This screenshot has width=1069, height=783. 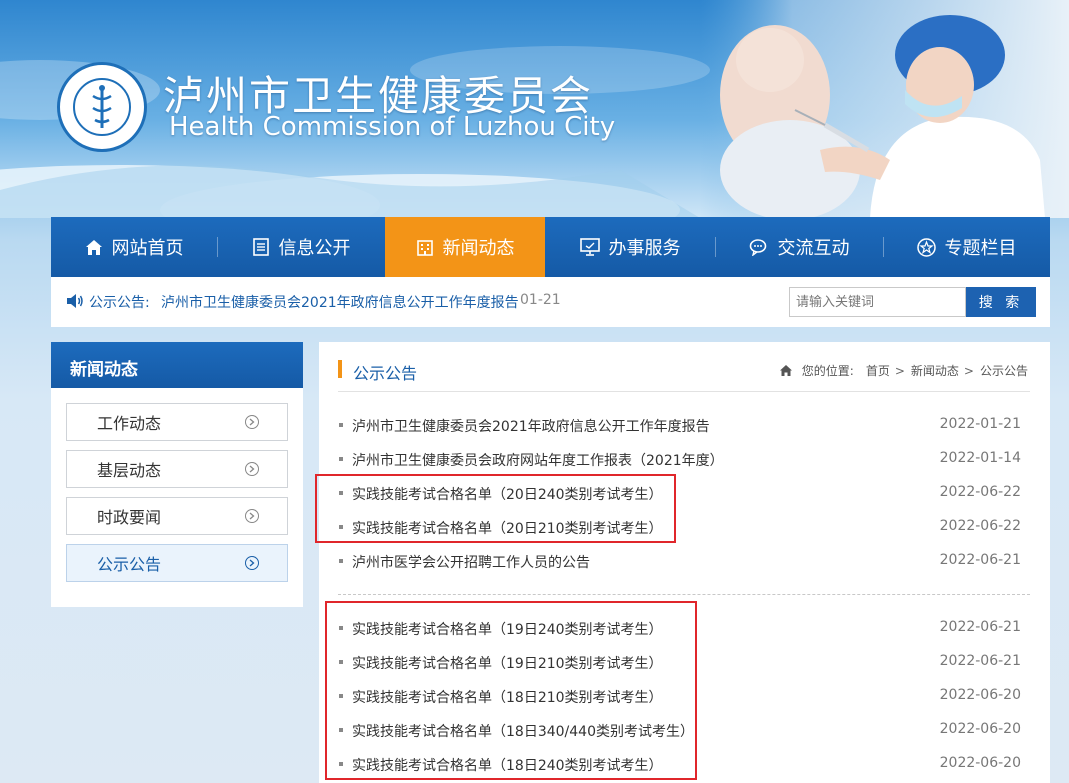 What do you see at coordinates (878, 370) in the screenshot?
I see `breadcrumb-link-home: 首页` at bounding box center [878, 370].